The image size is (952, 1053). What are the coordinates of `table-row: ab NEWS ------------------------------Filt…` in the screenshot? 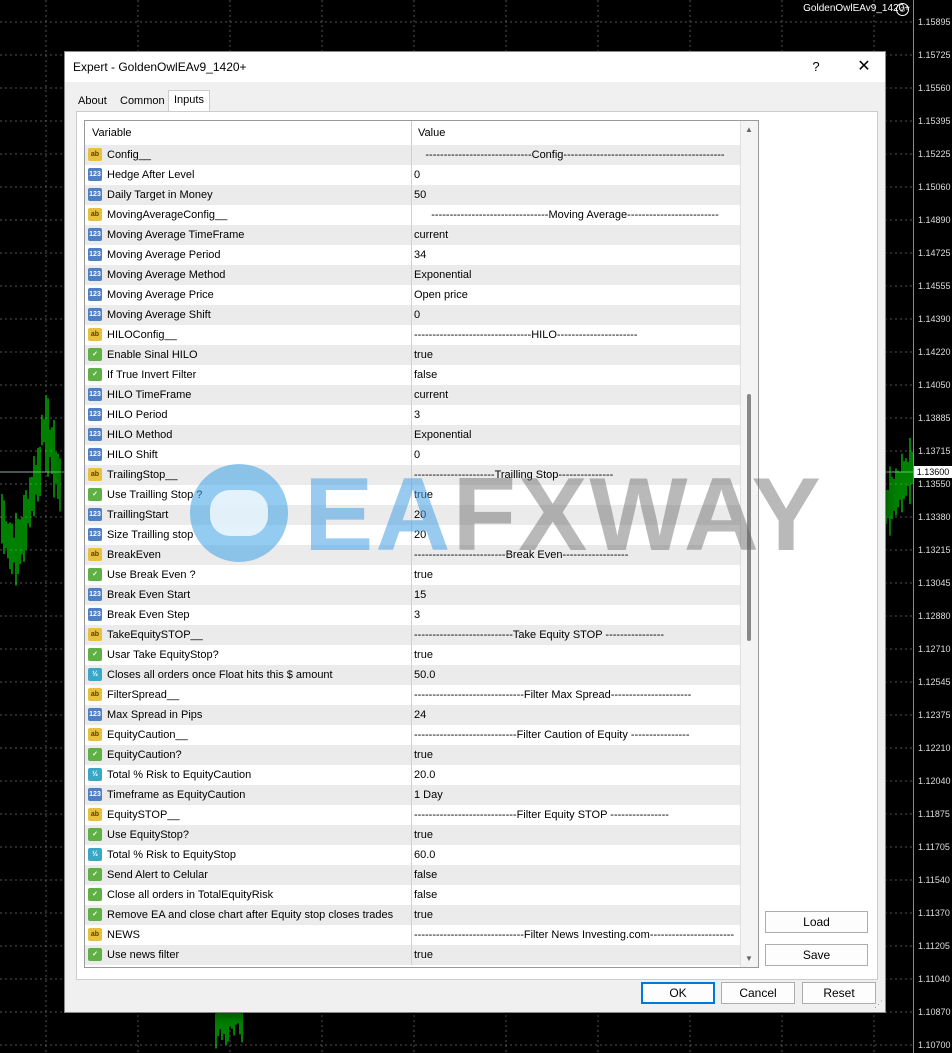 It's located at (412, 935).